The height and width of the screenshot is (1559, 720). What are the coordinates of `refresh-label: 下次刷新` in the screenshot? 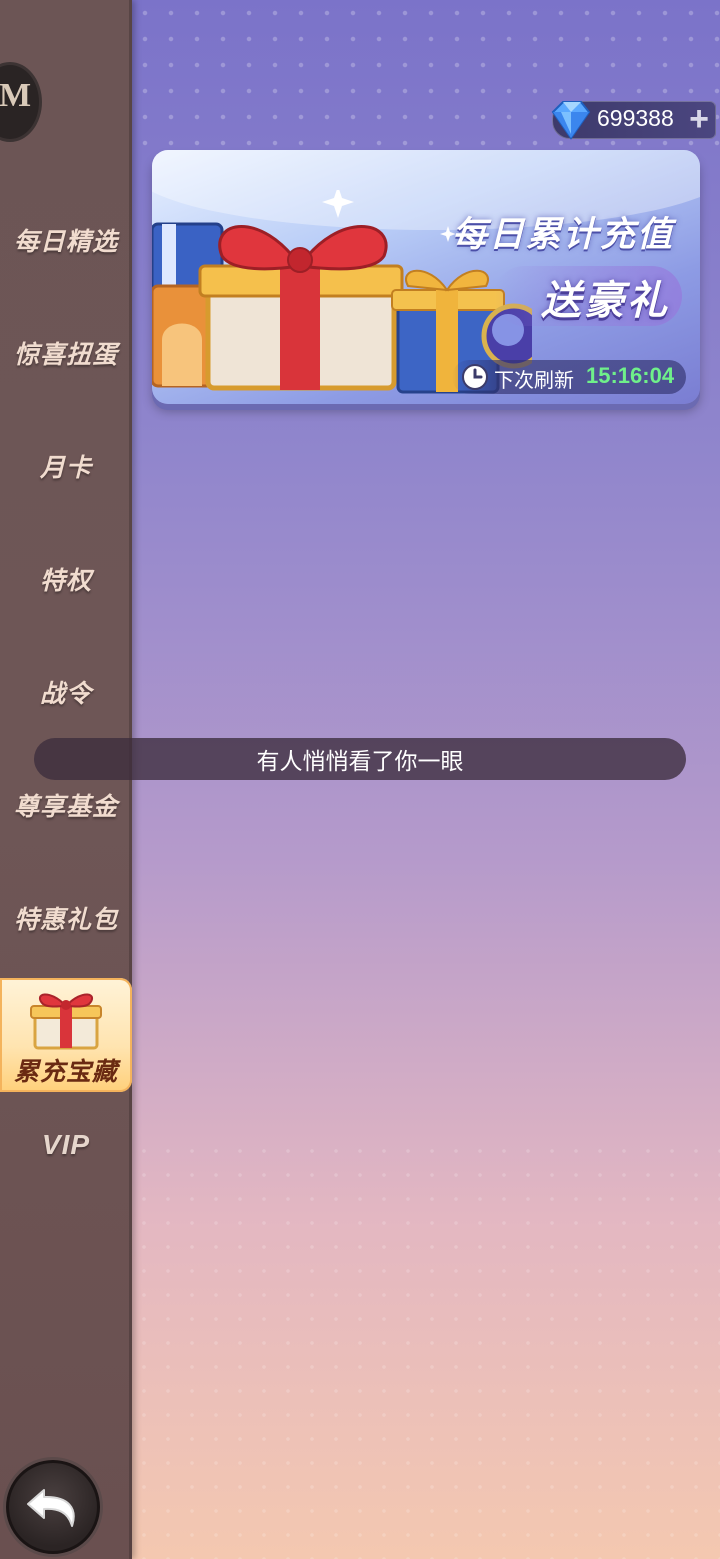 It's located at (534, 380).